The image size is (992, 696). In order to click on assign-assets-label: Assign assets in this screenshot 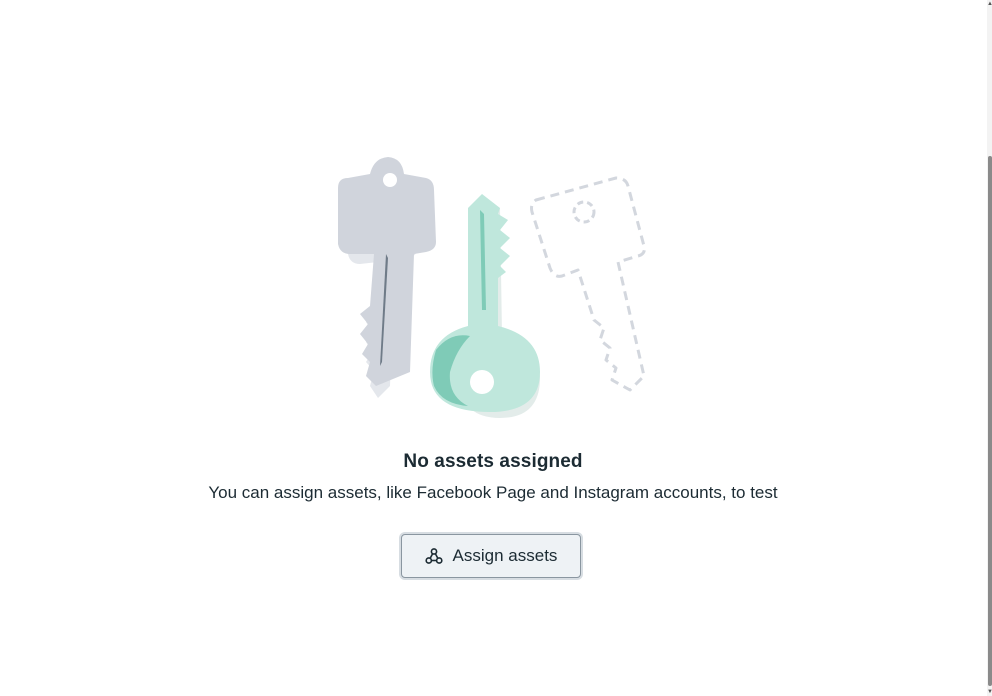, I will do `click(505, 555)`.